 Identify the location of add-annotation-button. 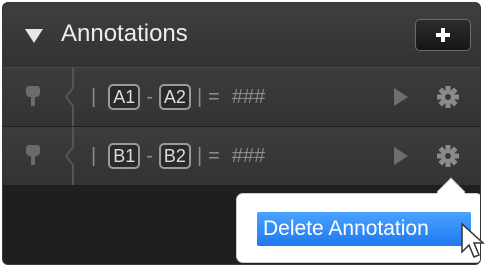
(443, 35).